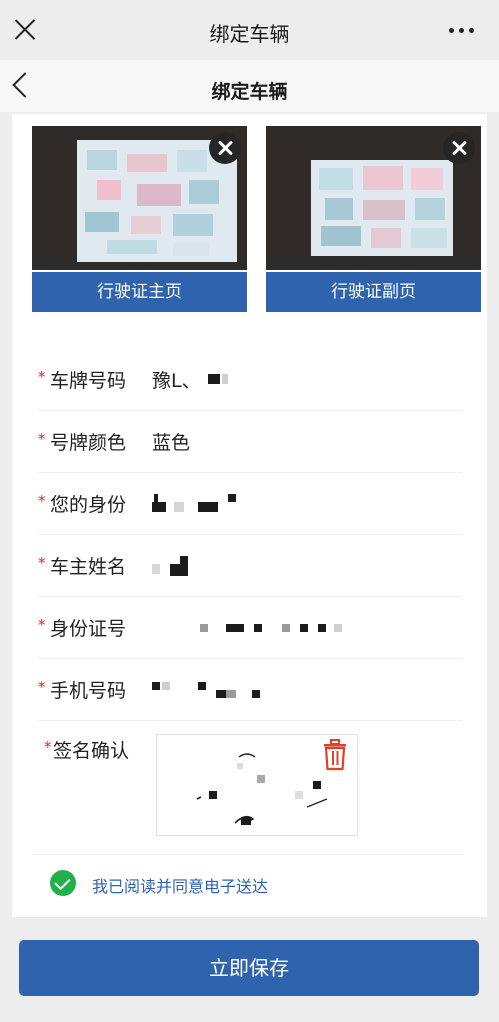  I want to click on signature-pad, so click(257, 785).